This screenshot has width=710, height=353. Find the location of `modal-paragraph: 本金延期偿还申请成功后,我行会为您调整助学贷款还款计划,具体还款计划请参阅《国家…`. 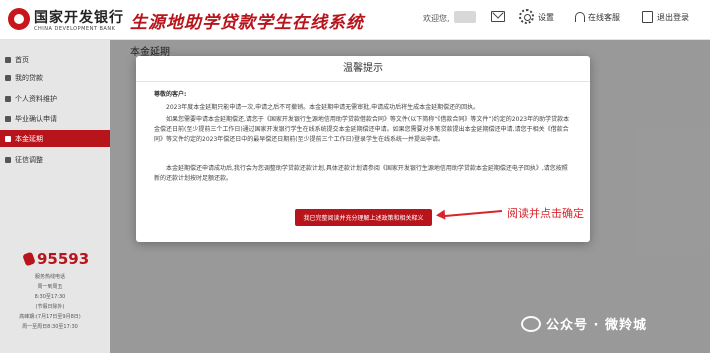

modal-paragraph: 本金延期偿还申请成功后,我行会为您调整助学贷款还款计划,具体还款计划请参阅《国家… is located at coordinates (361, 174).